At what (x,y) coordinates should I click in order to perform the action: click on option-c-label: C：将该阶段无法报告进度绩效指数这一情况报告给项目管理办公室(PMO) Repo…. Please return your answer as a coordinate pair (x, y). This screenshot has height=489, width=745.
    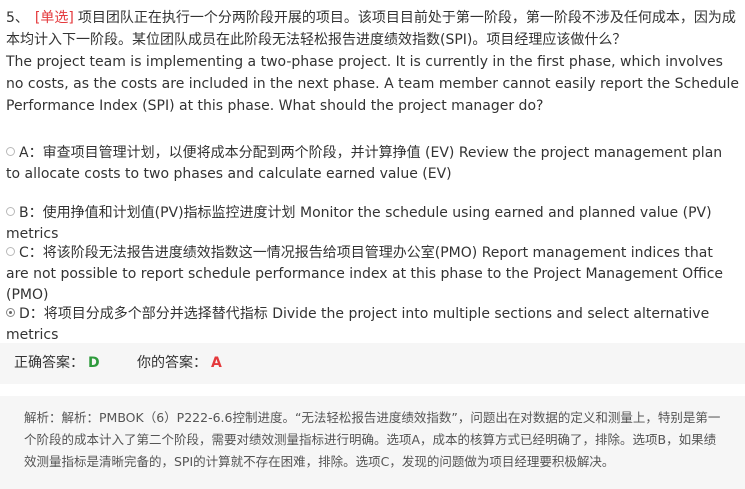
    Looking at the image, I should click on (365, 274).